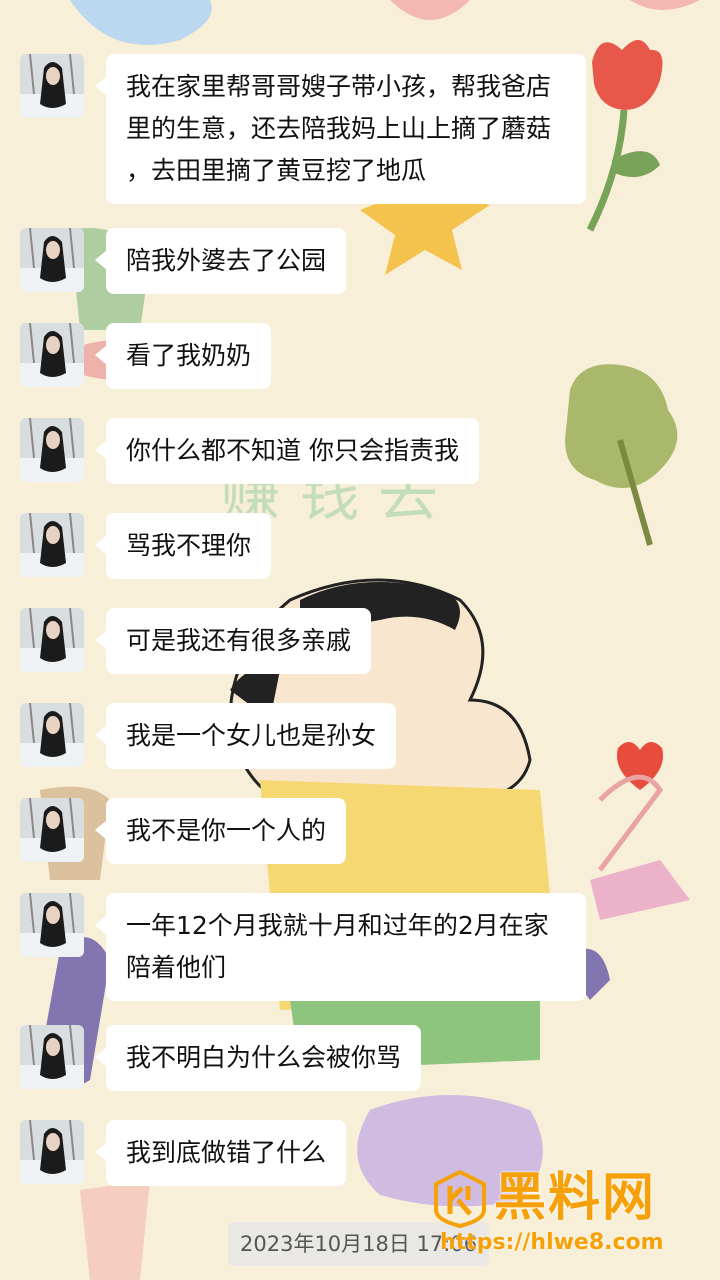  I want to click on chat-message: 骂我不理你, so click(146, 546).